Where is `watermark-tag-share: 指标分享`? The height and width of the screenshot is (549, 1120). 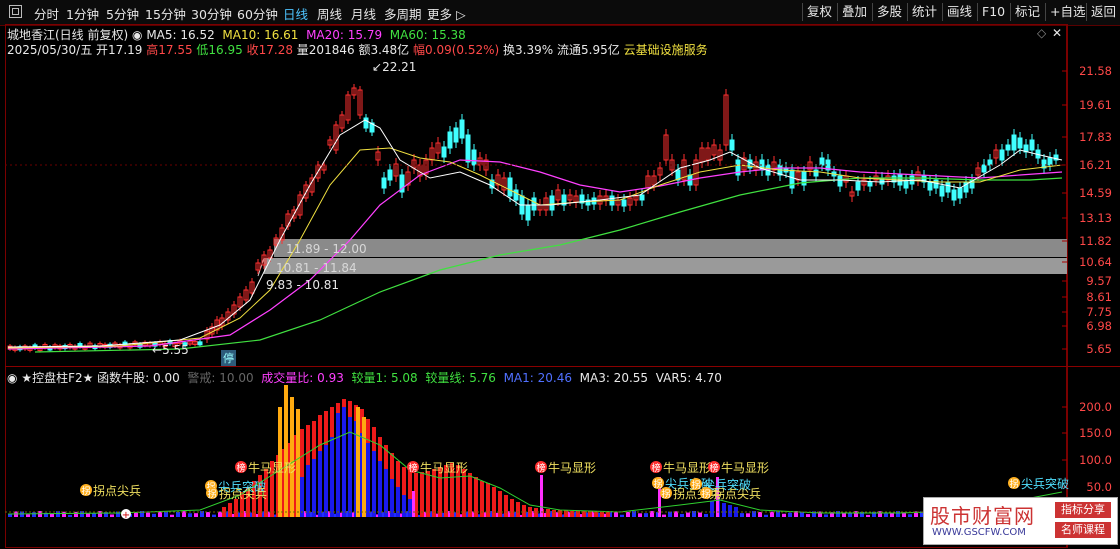
watermark-tag-share: 指标分享 is located at coordinates (1083, 510).